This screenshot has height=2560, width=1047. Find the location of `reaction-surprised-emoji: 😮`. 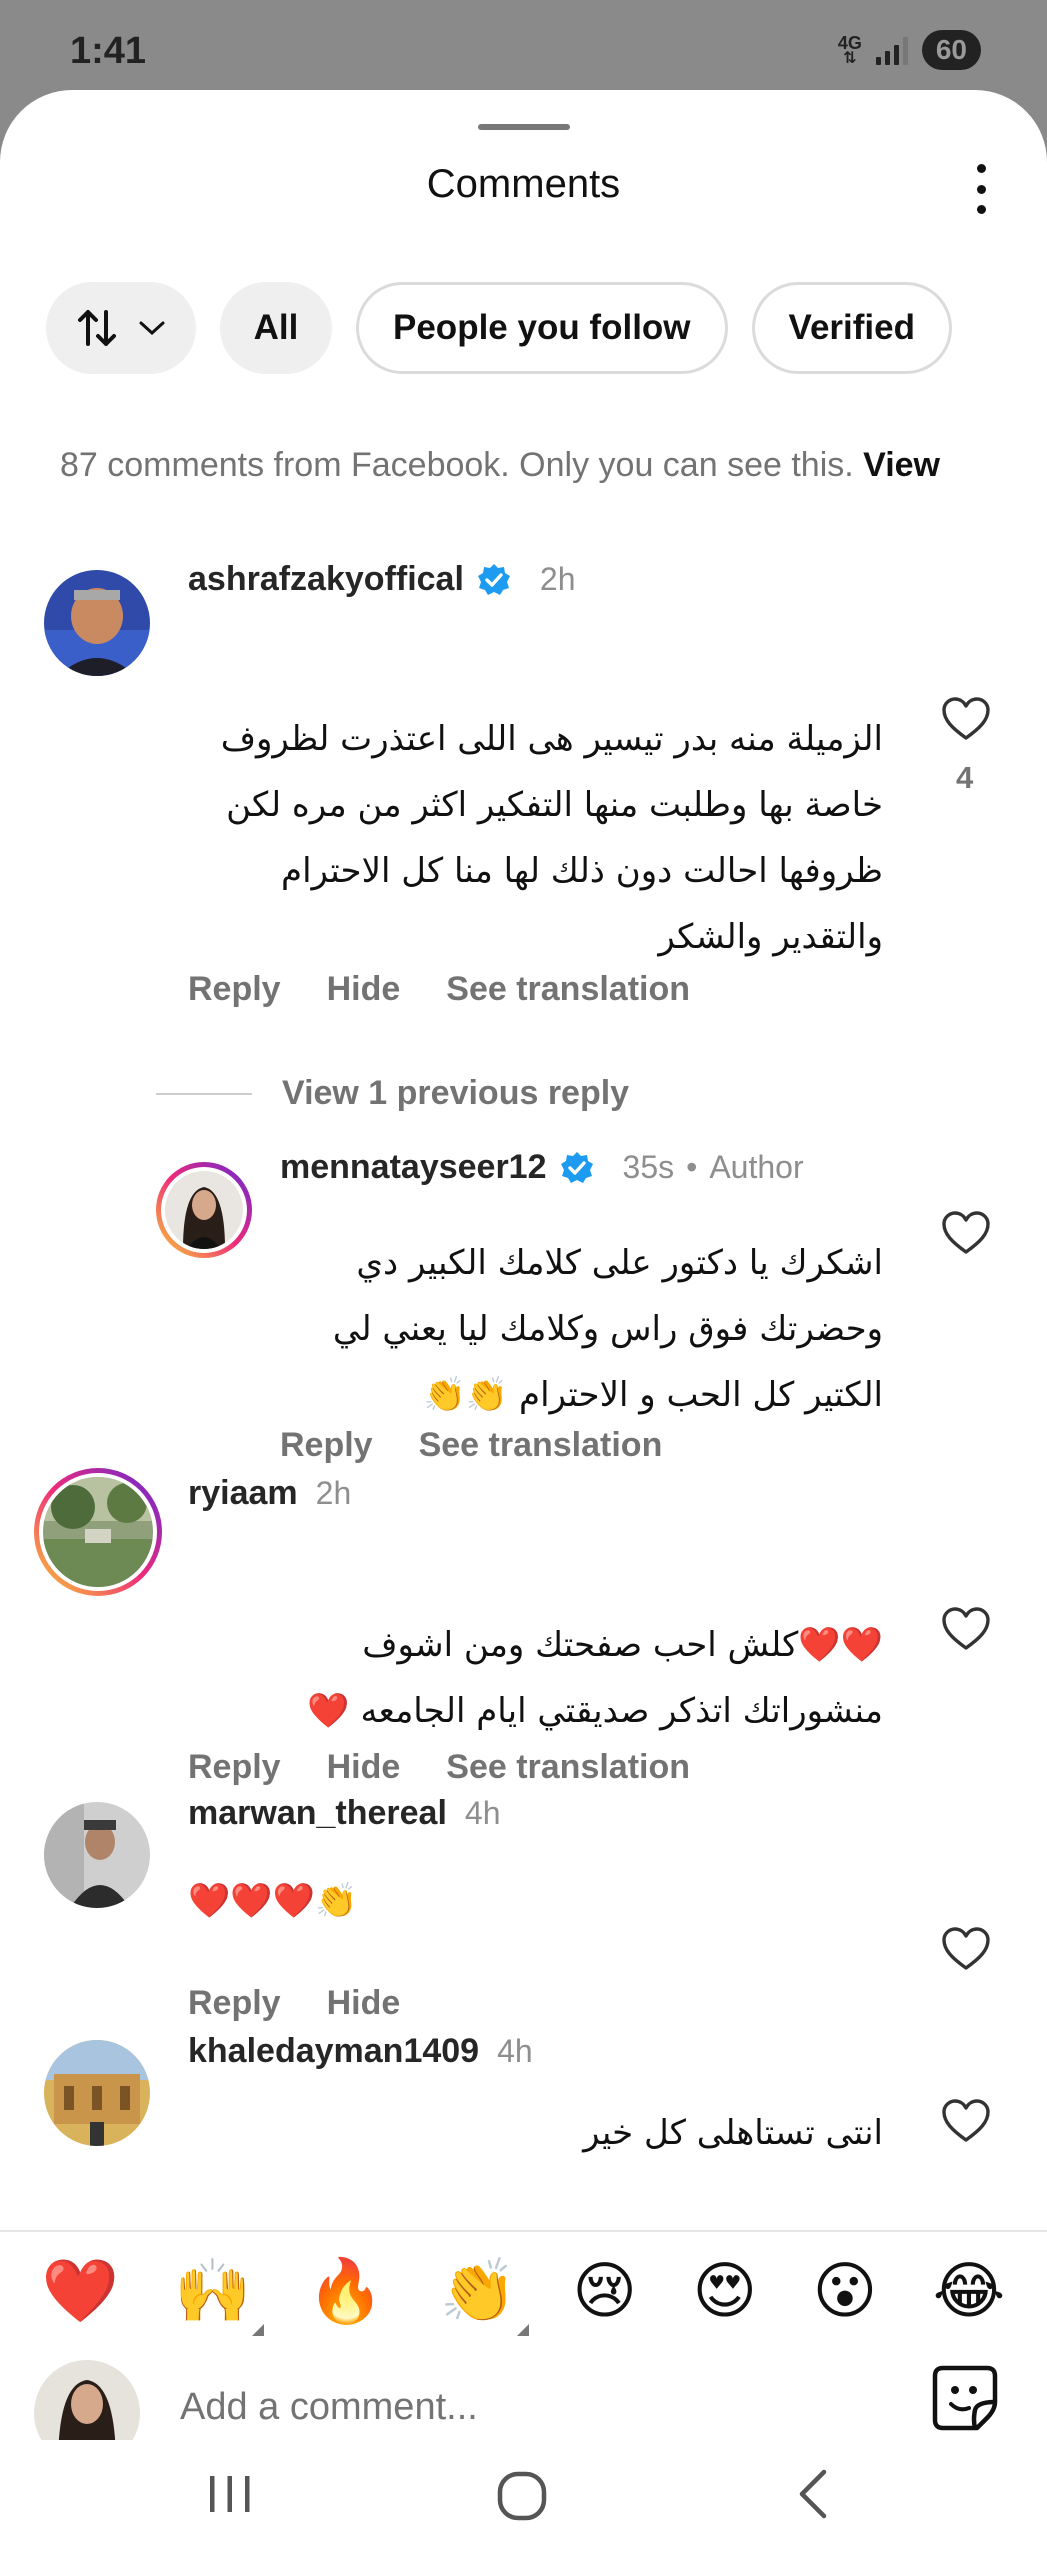

reaction-surprised-emoji: 😮 is located at coordinates (845, 2291).